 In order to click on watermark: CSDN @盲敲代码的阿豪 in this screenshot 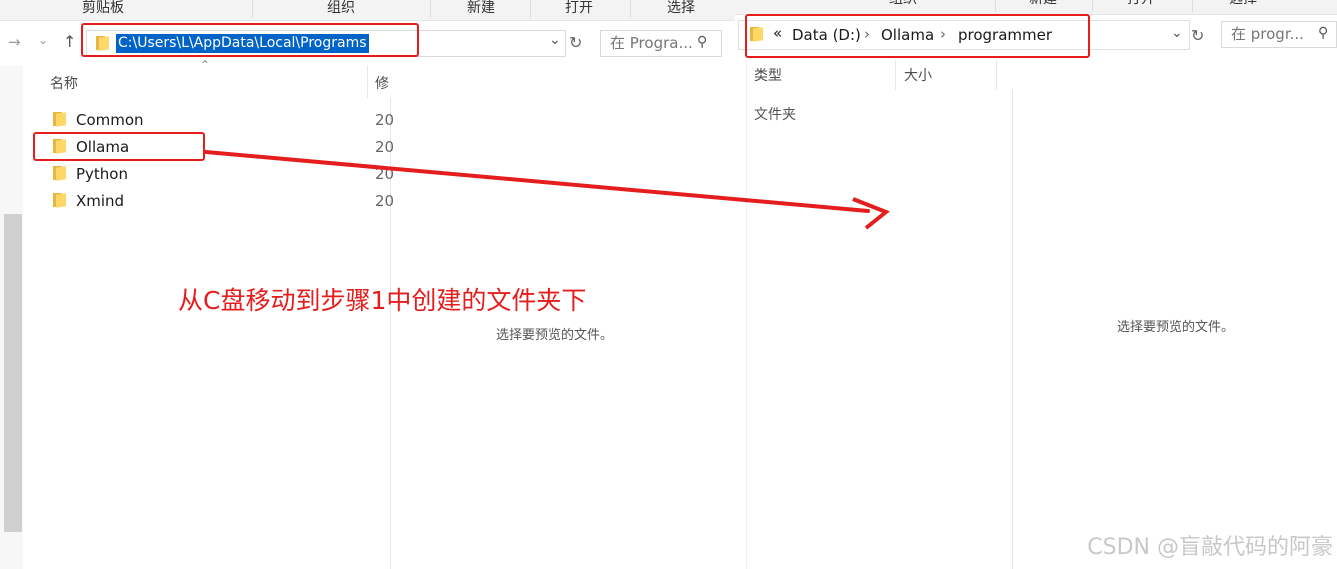, I will do `click(1210, 547)`.